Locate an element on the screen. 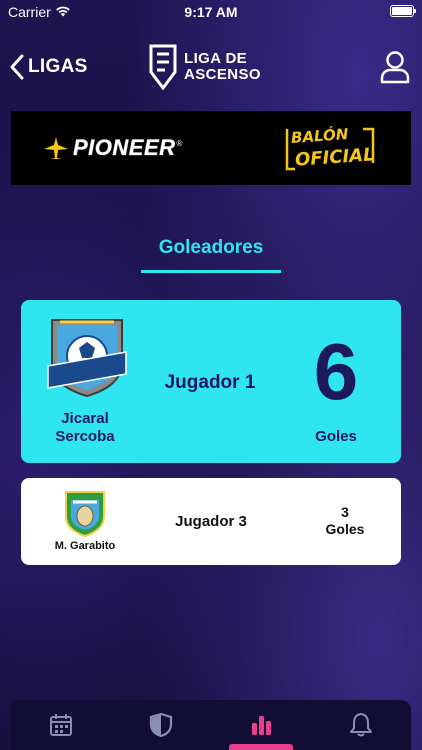 Image resolution: width=422 pixels, height=750 pixels. liga-logo: LIGA DE ASCENSO is located at coordinates (204, 67).